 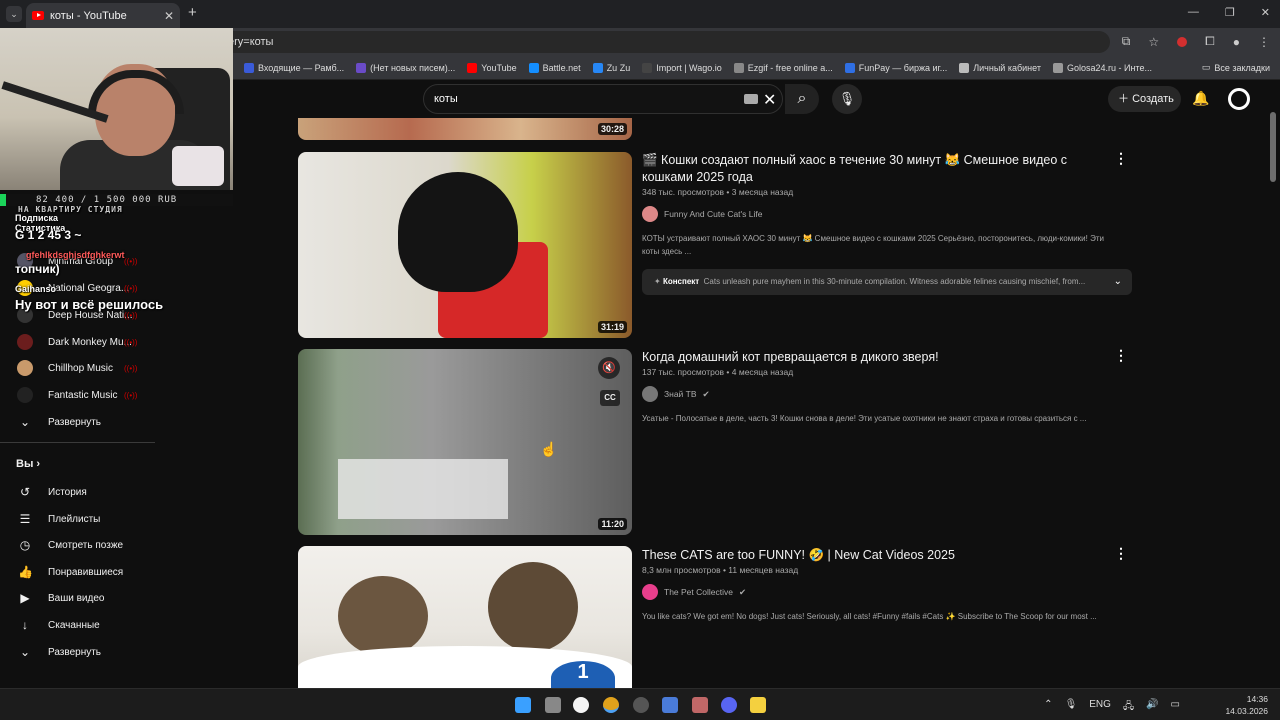 I want to click on page-scrollbar, so click(x=1273, y=147).